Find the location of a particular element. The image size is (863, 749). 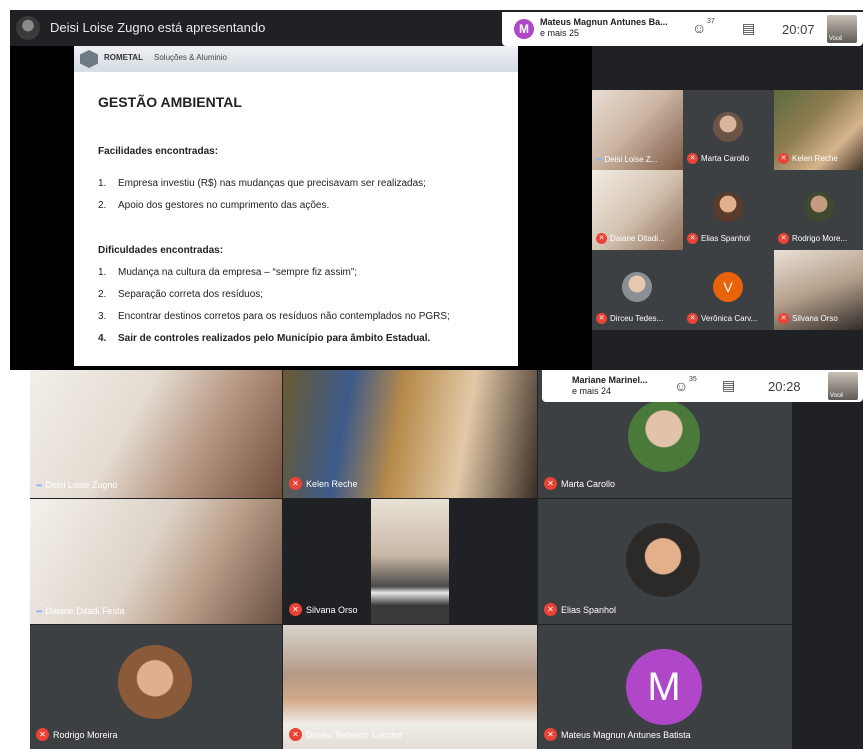

participant-tile: M ✕ Mateus Magnun Antunes Batista is located at coordinates (665, 687).